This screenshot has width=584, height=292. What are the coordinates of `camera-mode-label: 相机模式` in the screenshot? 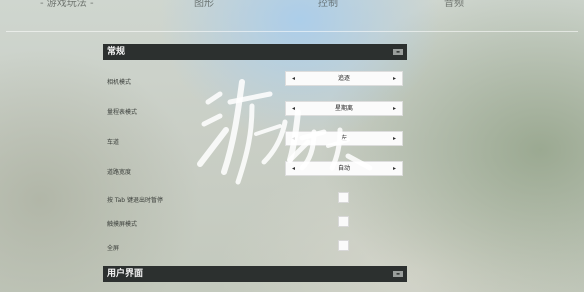 It's located at (119, 82).